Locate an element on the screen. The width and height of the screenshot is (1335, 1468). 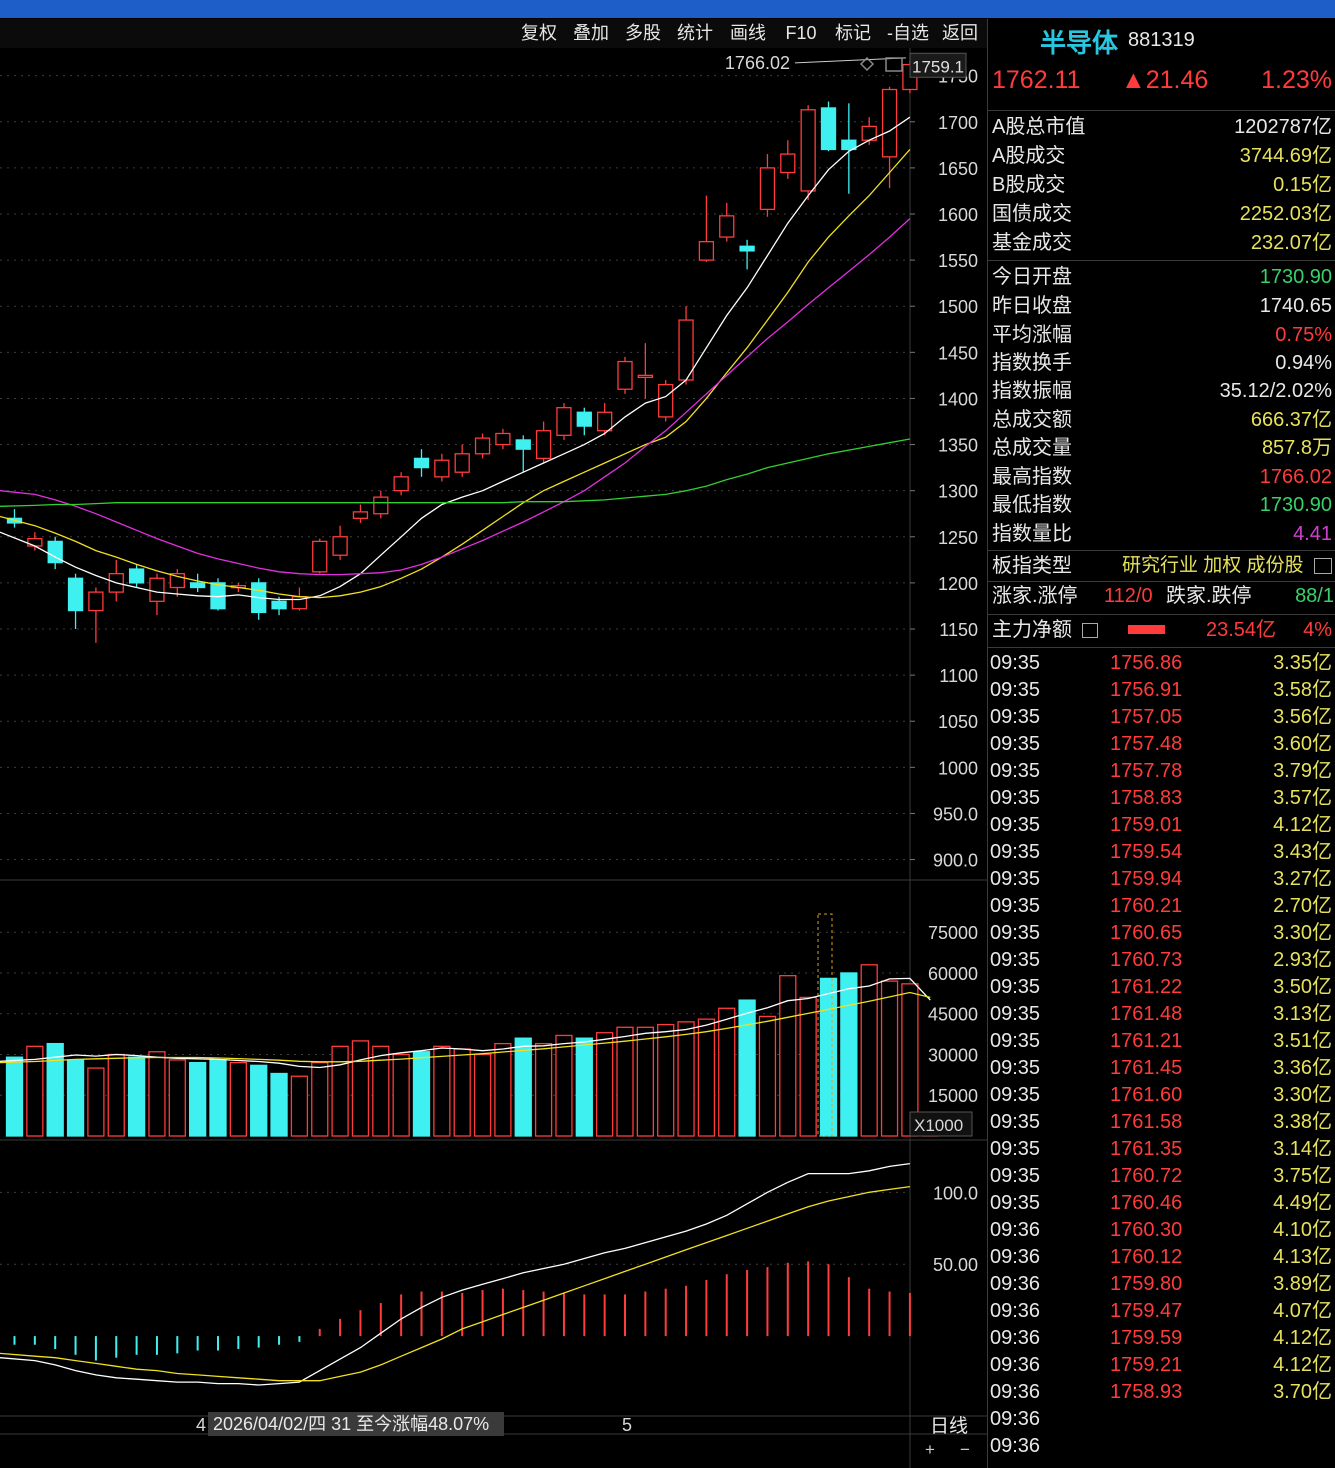
tick-row: 09:35 1758.83 3.57亿 is located at coordinates (1161, 798).